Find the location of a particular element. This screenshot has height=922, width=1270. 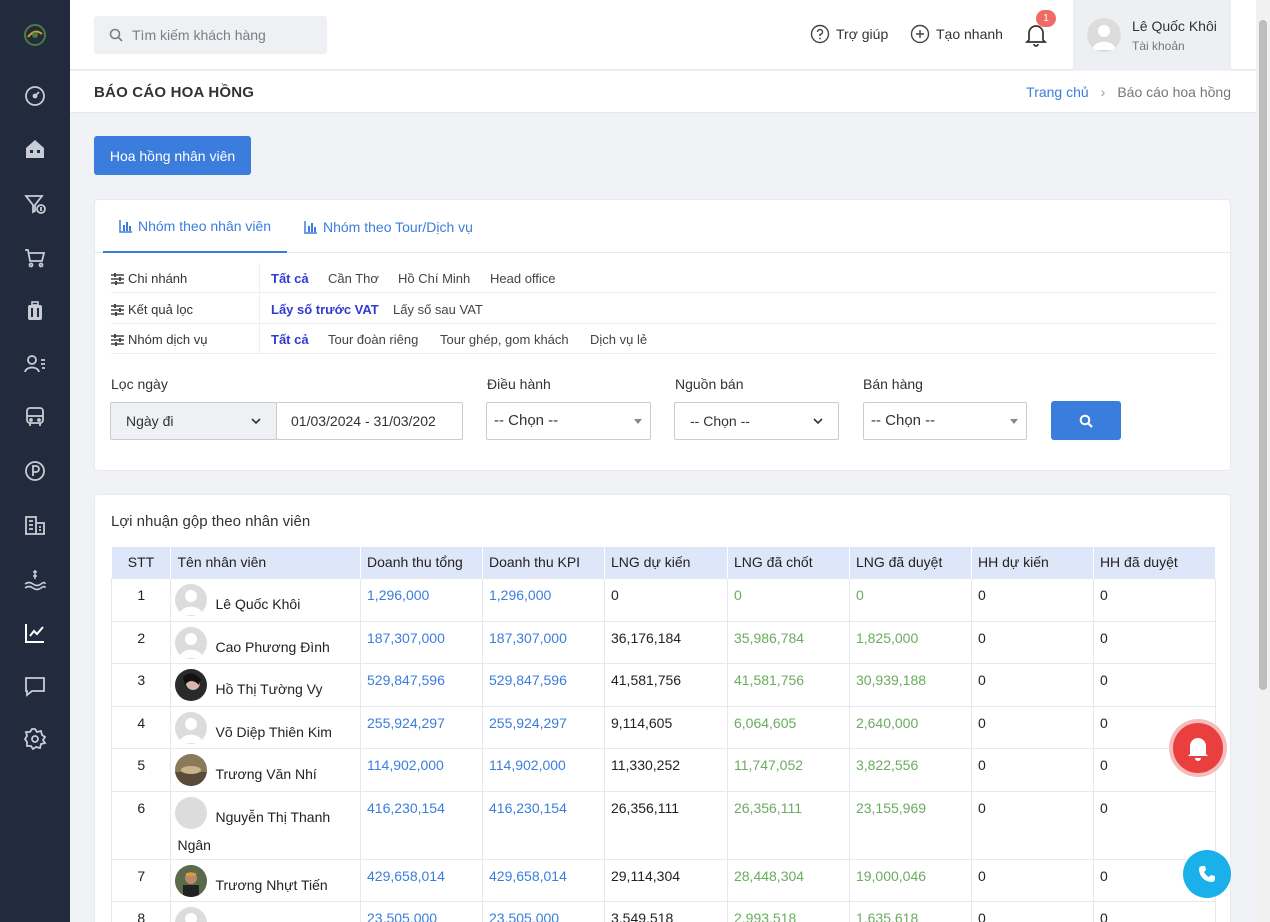

col-header: LNG dự kiến is located at coordinates (666, 562).